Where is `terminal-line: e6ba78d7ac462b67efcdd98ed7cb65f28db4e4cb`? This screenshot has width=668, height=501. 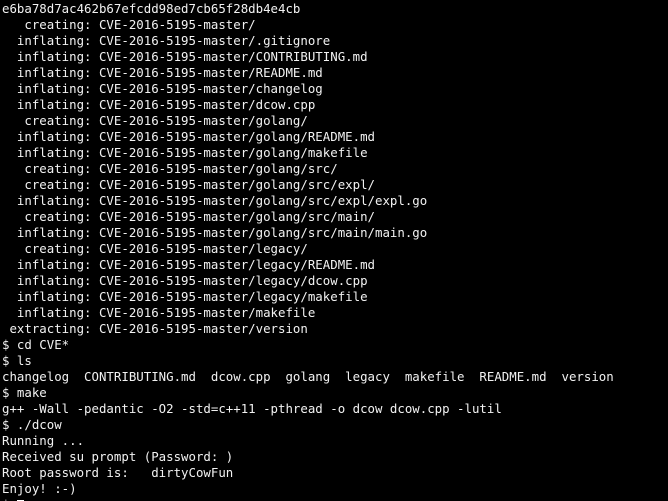
terminal-line: e6ba78d7ac462b67efcdd98ed7cb65f28db4e4cb is located at coordinates (151, 8).